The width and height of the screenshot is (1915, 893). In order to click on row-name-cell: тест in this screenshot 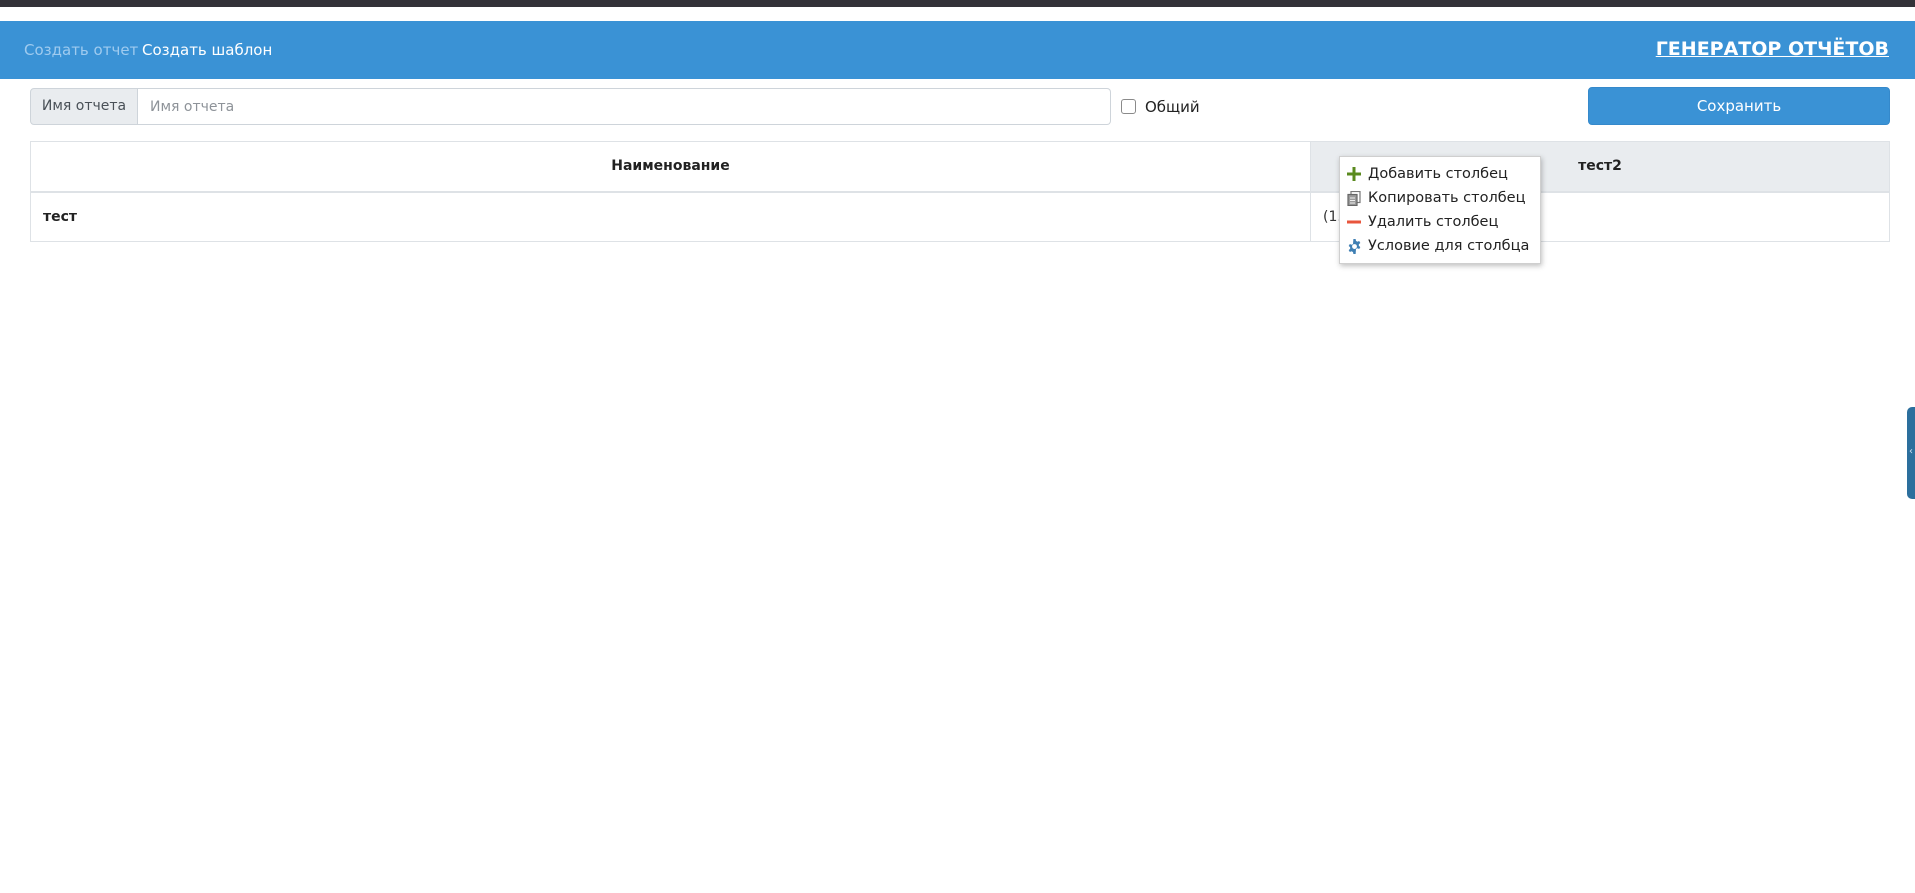, I will do `click(670, 216)`.